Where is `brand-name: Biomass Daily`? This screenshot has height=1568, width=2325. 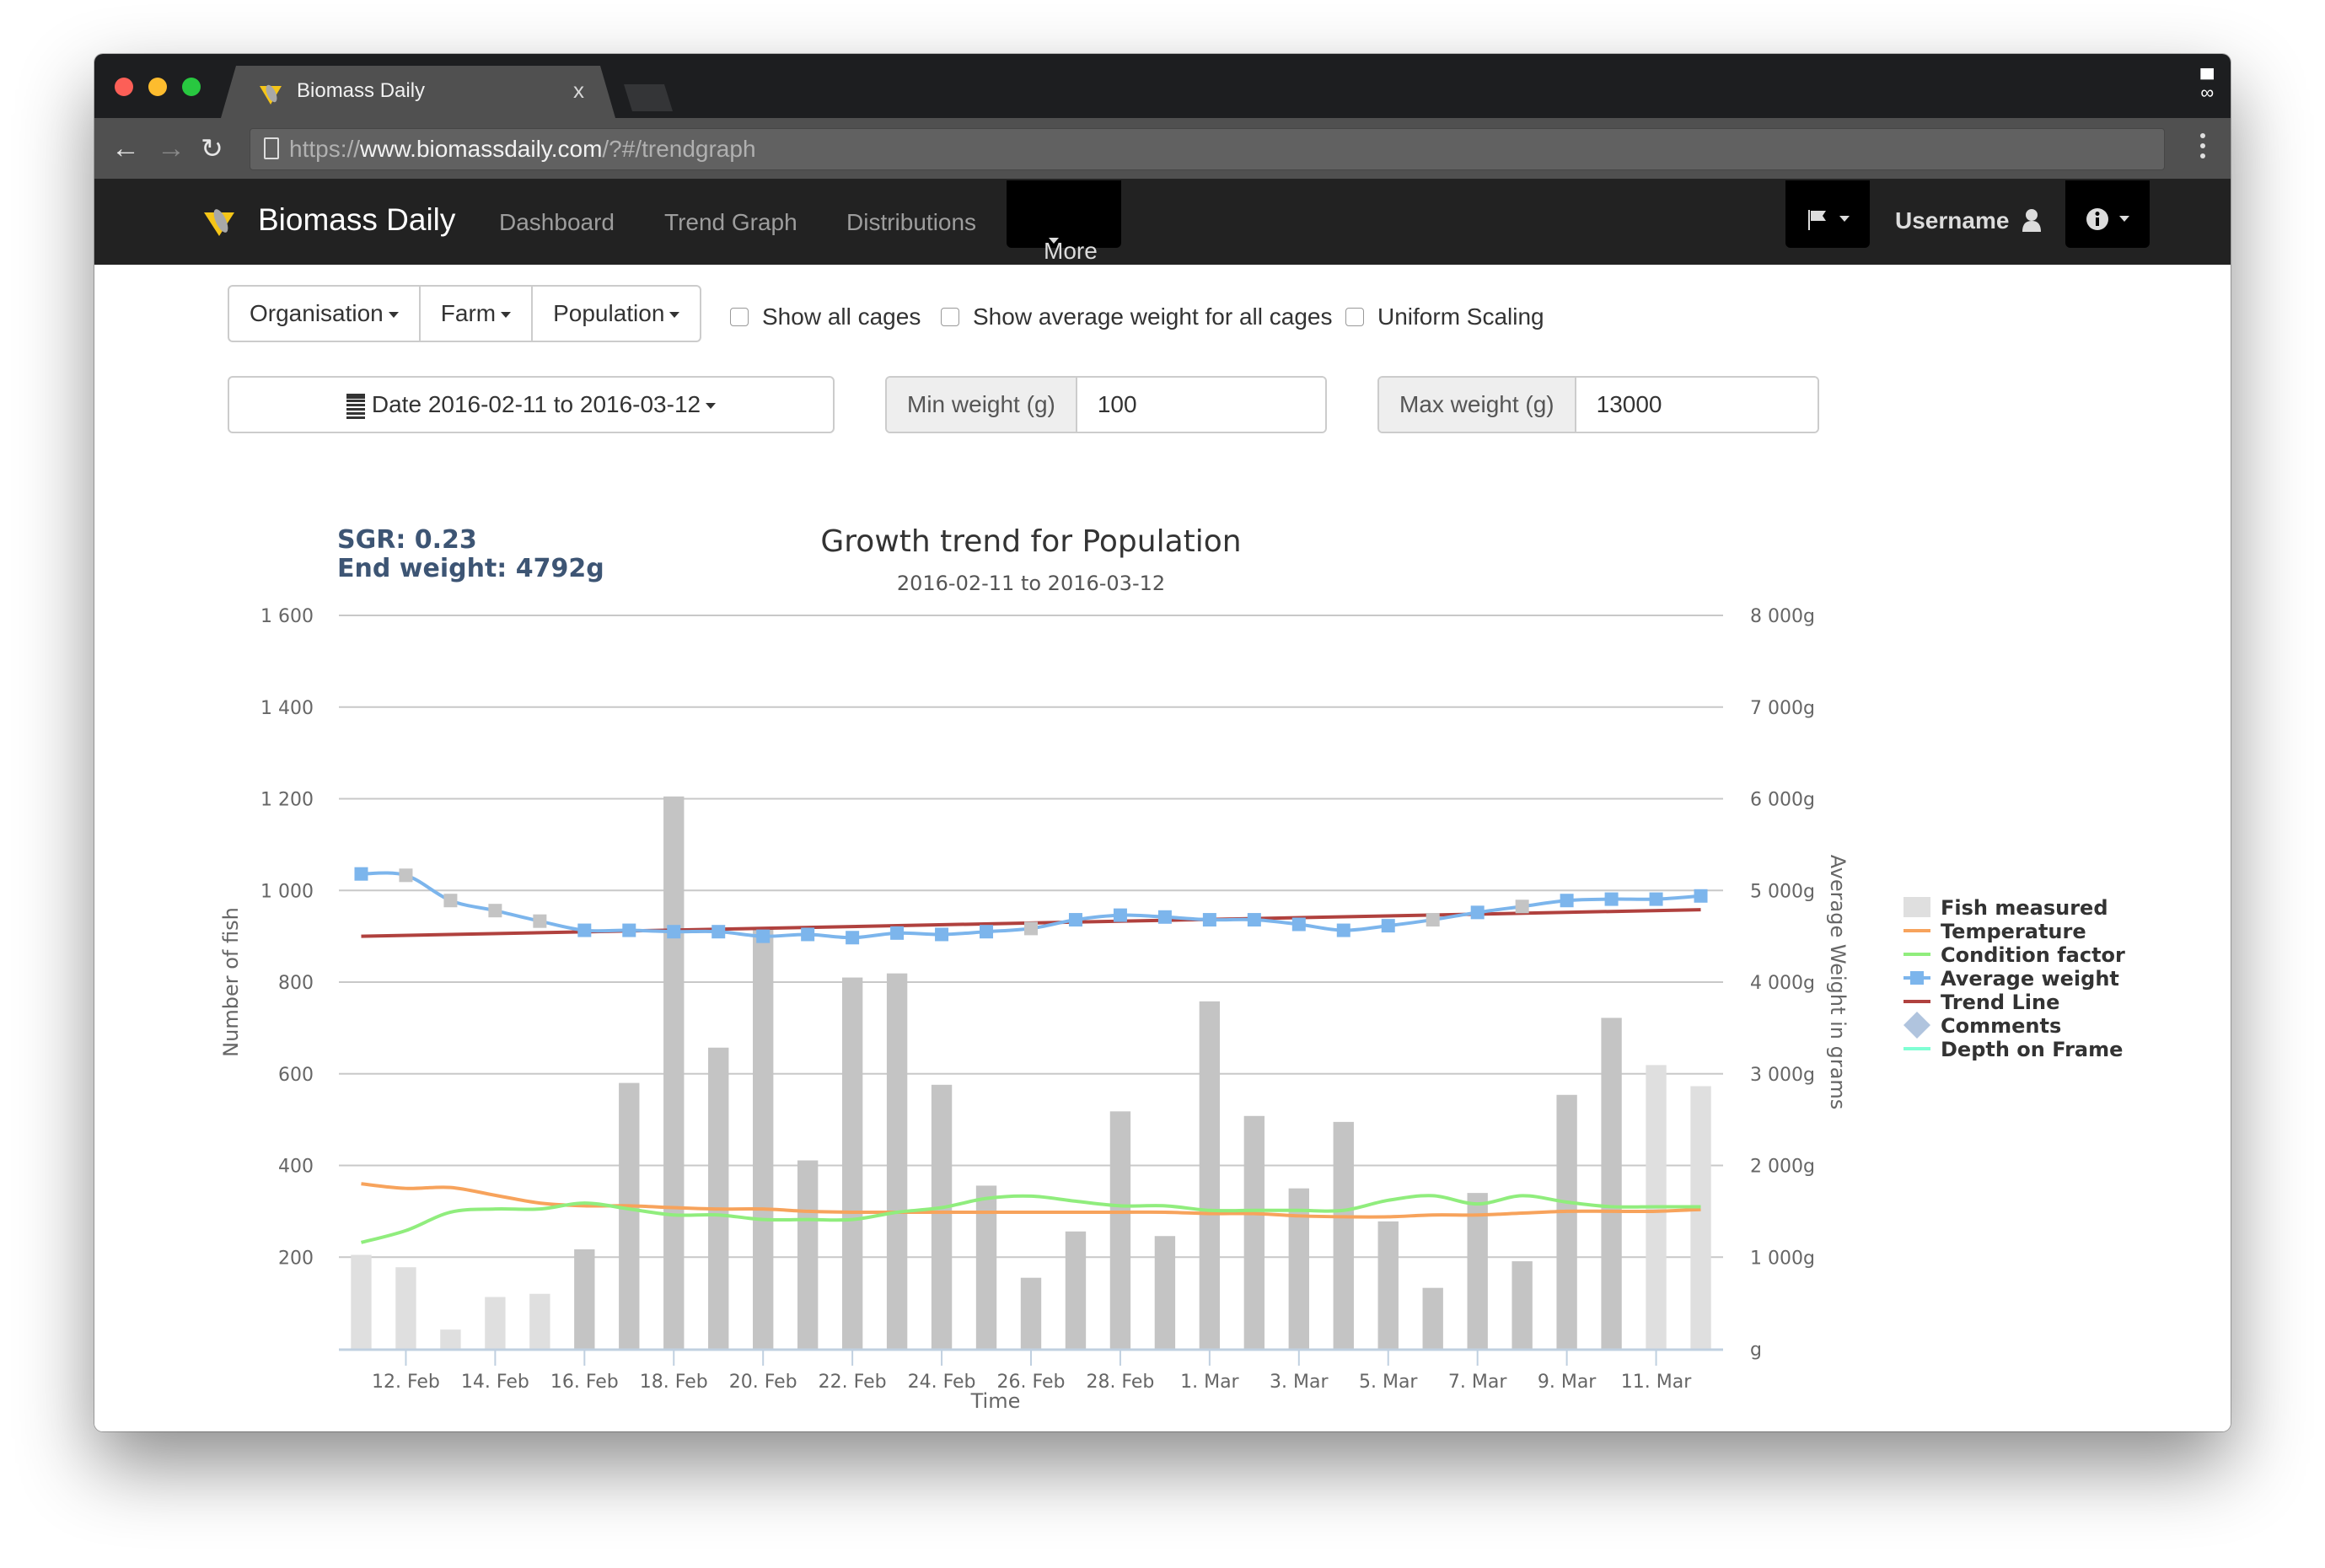
brand-name: Biomass Daily is located at coordinates (356, 220).